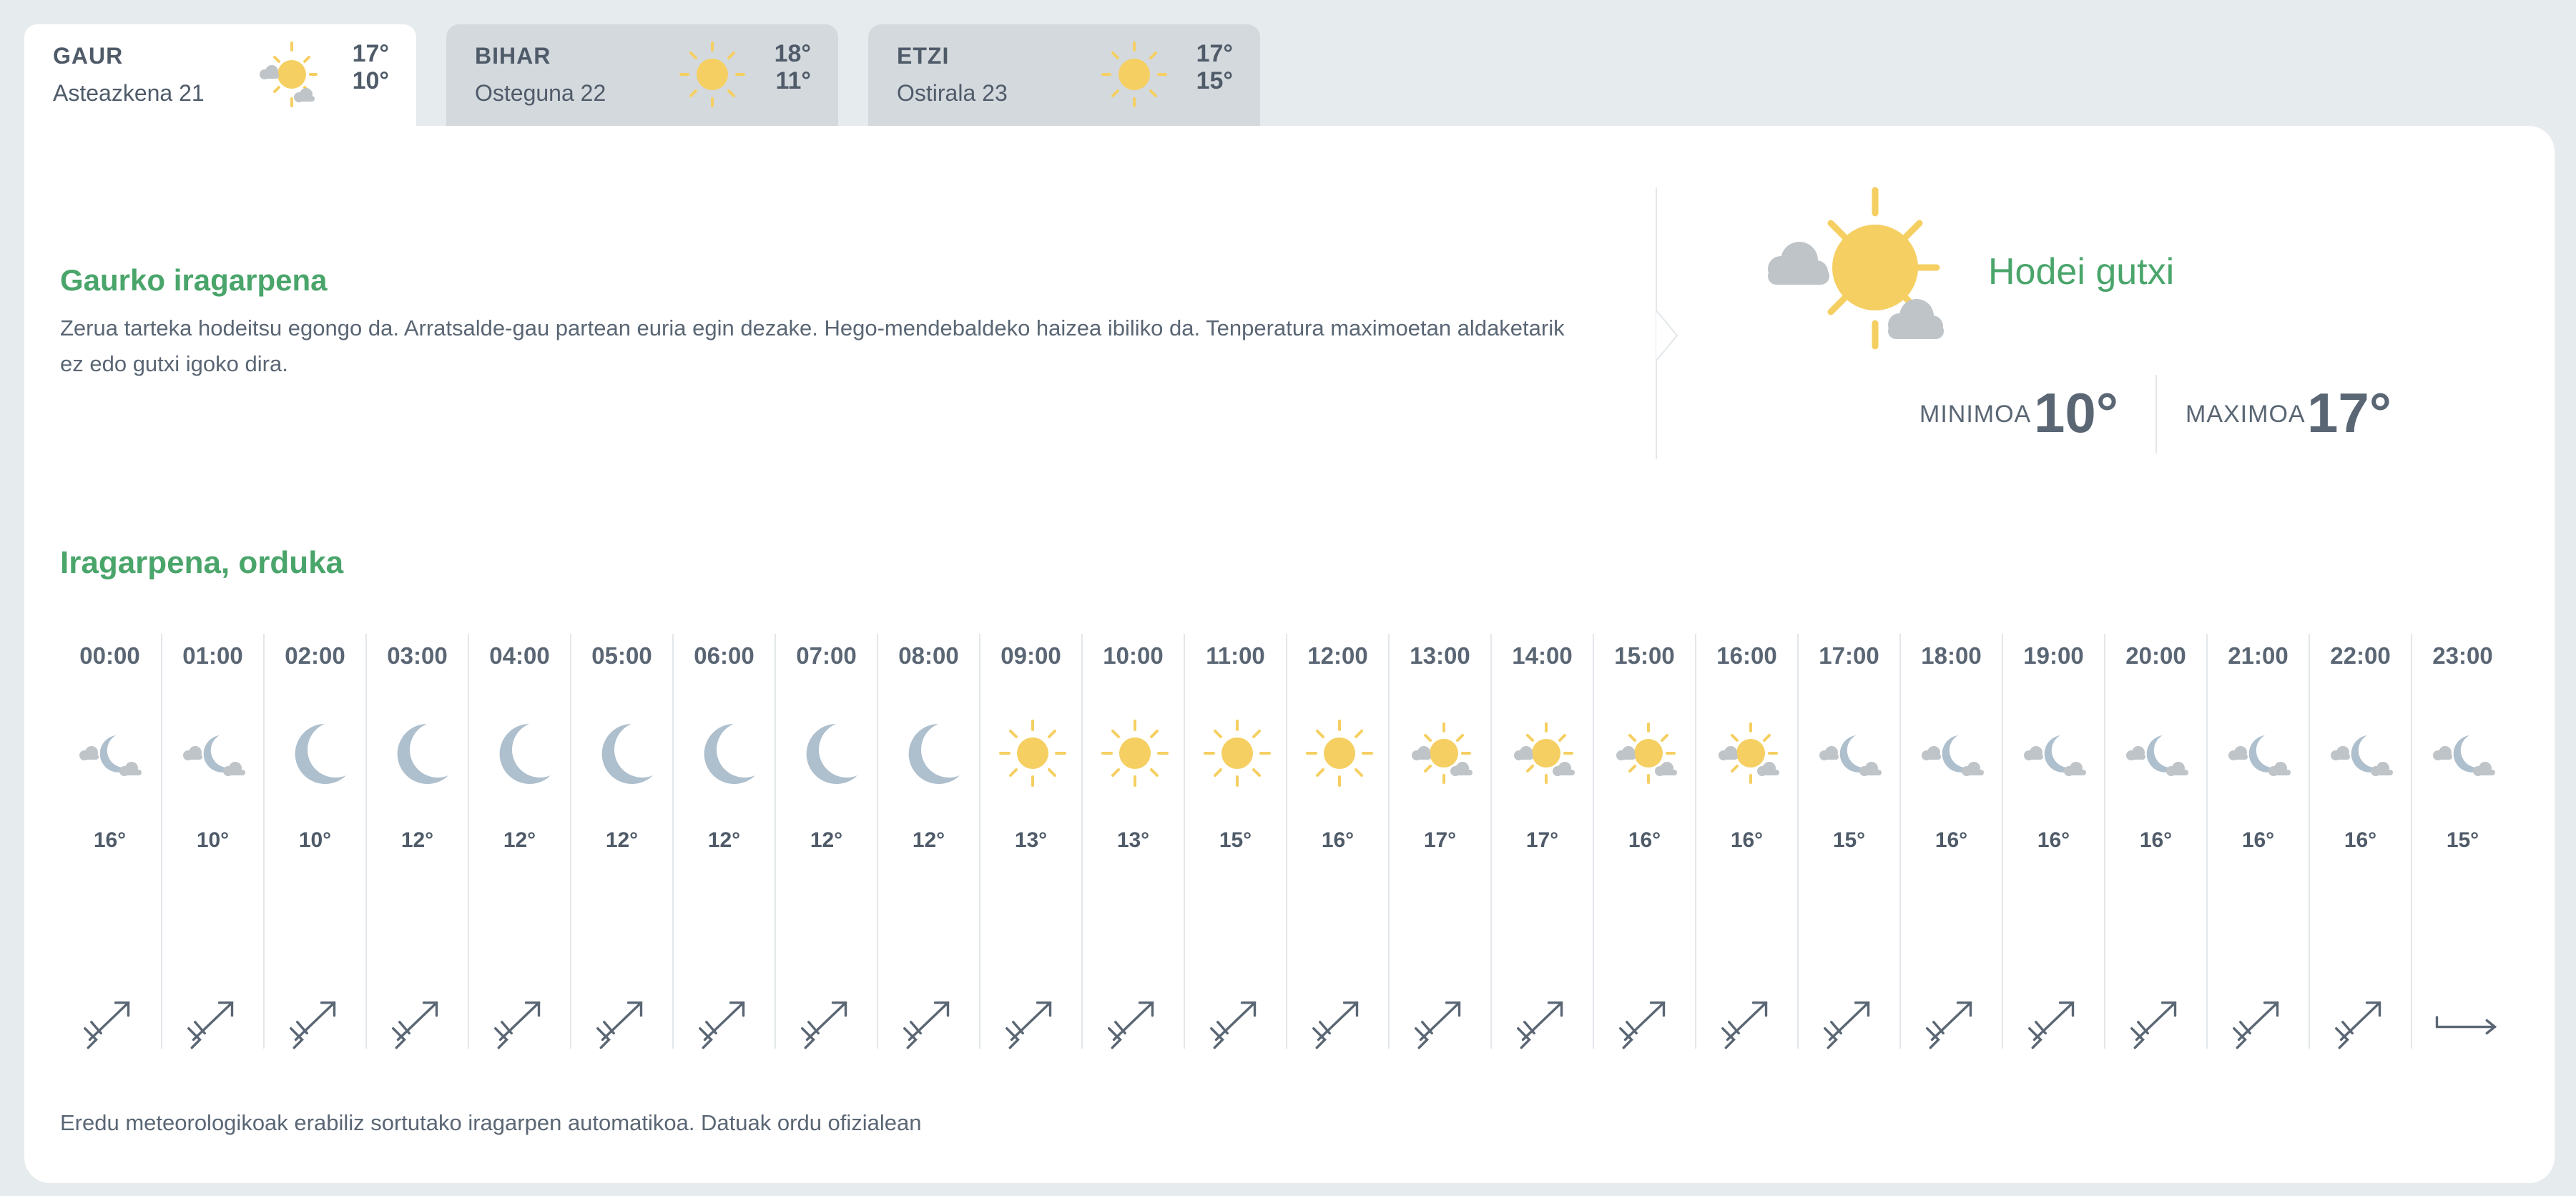  I want to click on hour-time: 18:00, so click(1952, 655).